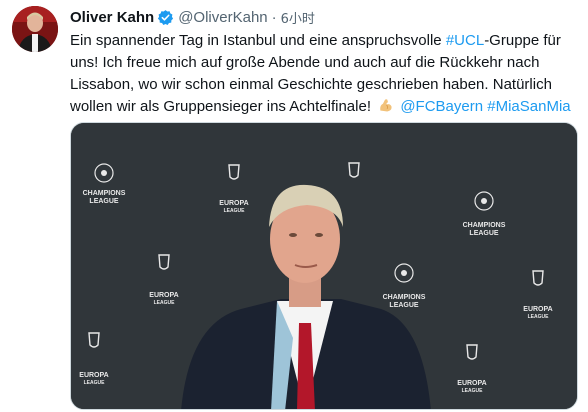 The width and height of the screenshot is (588, 412). I want to click on tweet-header: Oliver Kahn @OliverKahn · 6小时, so click(192, 17).